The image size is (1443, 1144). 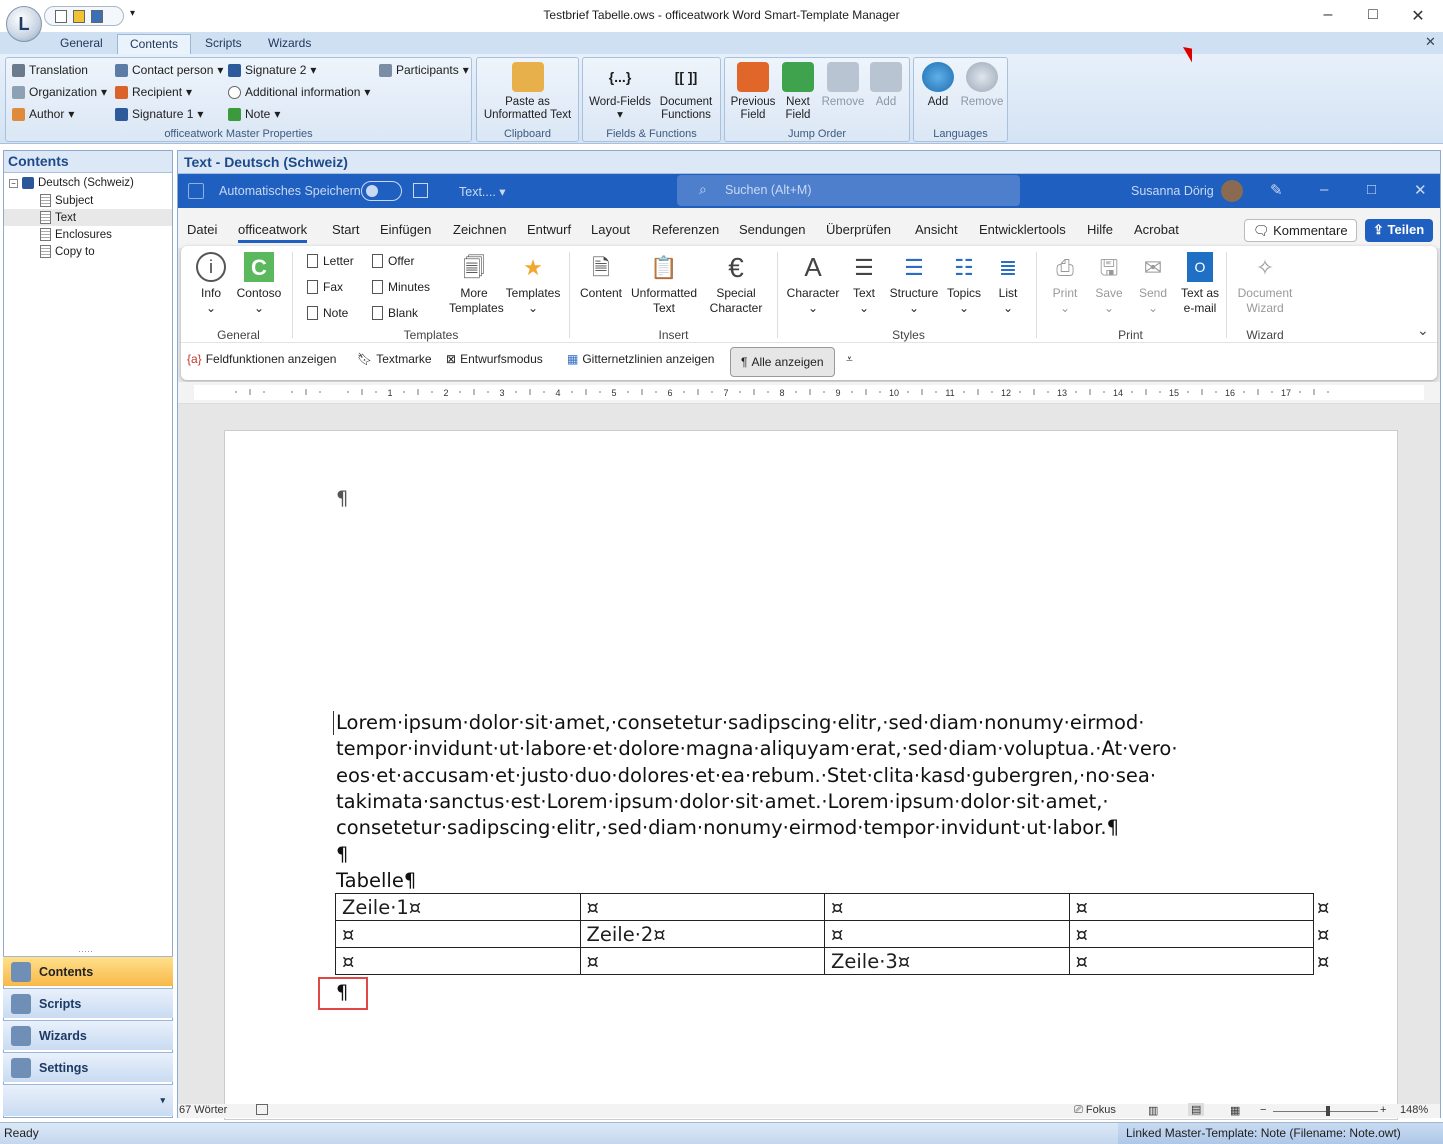 I want to click on menu-entwicklertools: Entwicklertools, so click(x=1022, y=229).